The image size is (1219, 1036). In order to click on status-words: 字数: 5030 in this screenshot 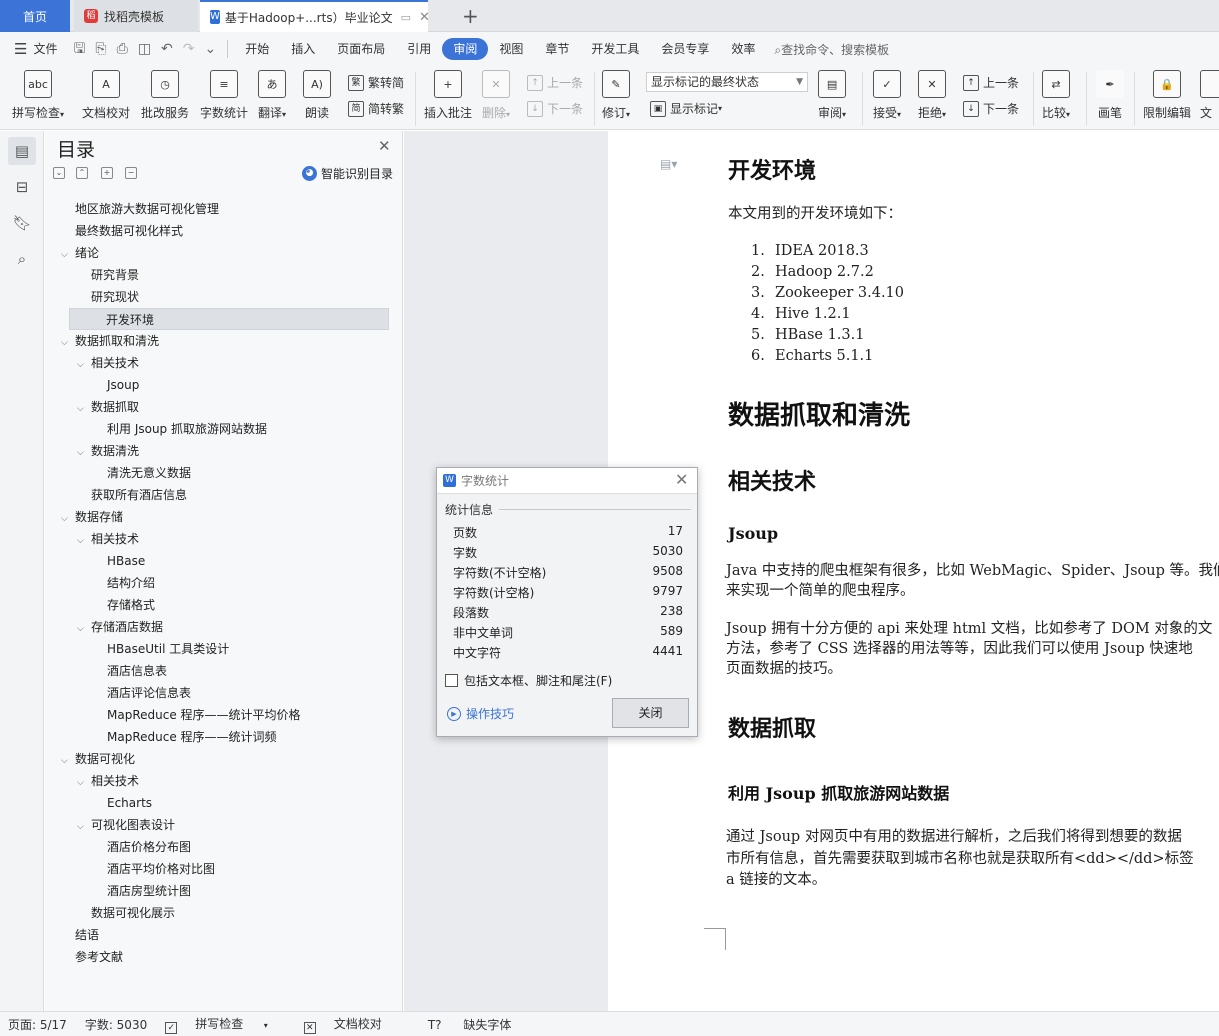, I will do `click(116, 1024)`.